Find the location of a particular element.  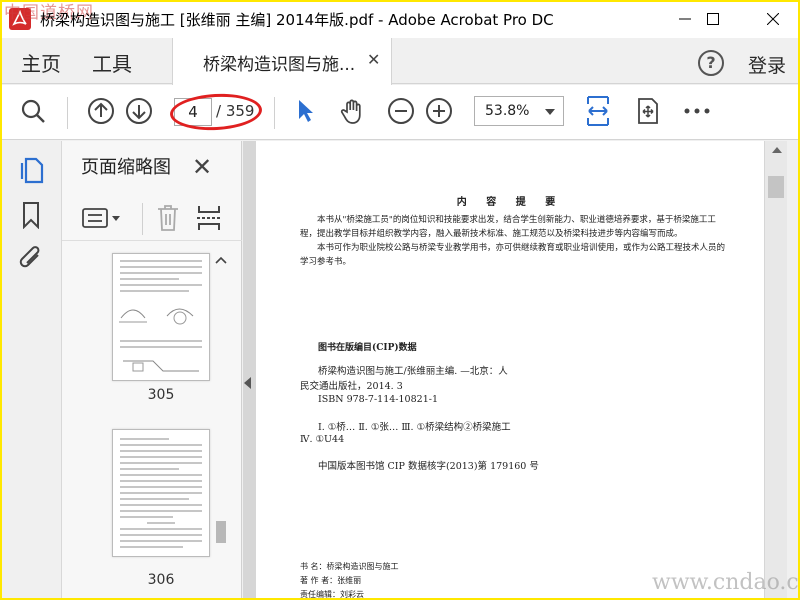

minus-circle-icon is located at coordinates (401, 111).